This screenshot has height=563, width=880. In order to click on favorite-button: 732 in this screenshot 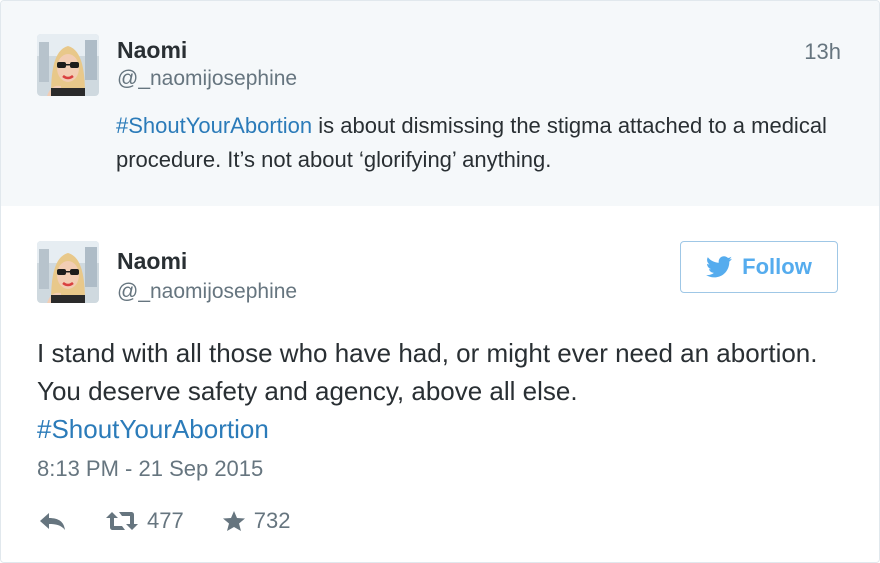, I will do `click(256, 521)`.